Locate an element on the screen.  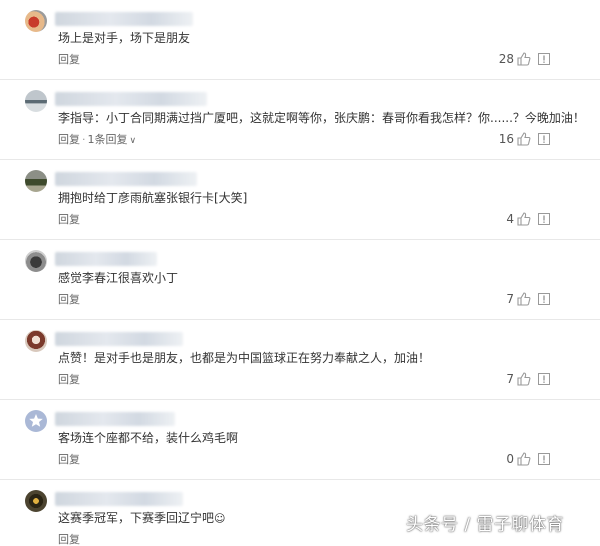
like-count: 28 is located at coordinates (506, 59).